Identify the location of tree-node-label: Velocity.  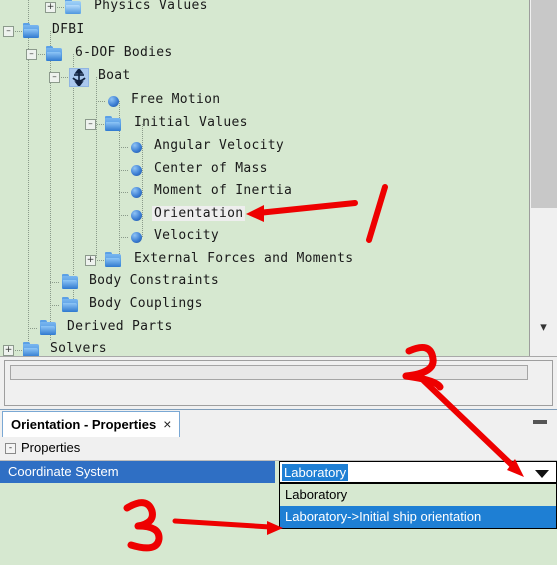
(187, 235).